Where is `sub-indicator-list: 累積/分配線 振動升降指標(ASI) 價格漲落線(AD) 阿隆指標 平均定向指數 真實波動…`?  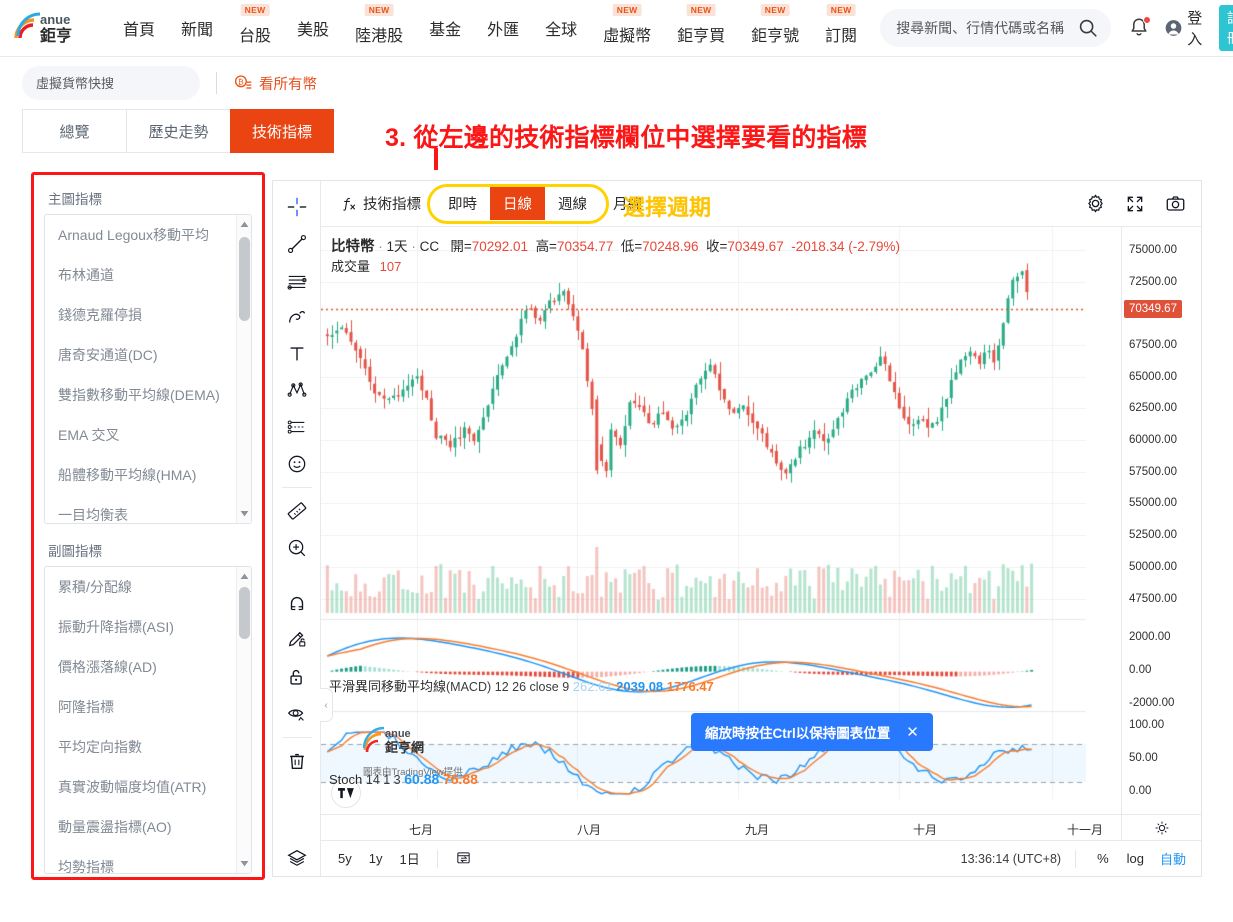
sub-indicator-list: 累積/分配線 振動升降指標(ASI) 價格漲落線(AD) 阿隆指標 平均定向指數 真實波動… is located at coordinates (148, 720).